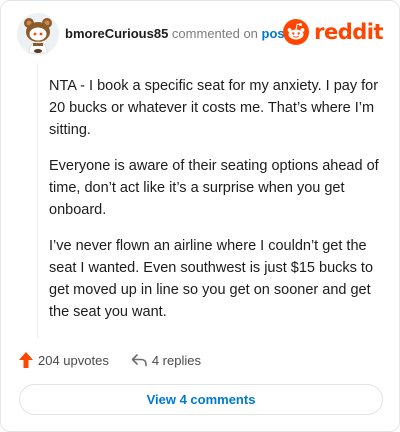 The height and width of the screenshot is (432, 400). Describe the element at coordinates (296, 32) in the screenshot. I see `reddit-logo-icon` at that location.